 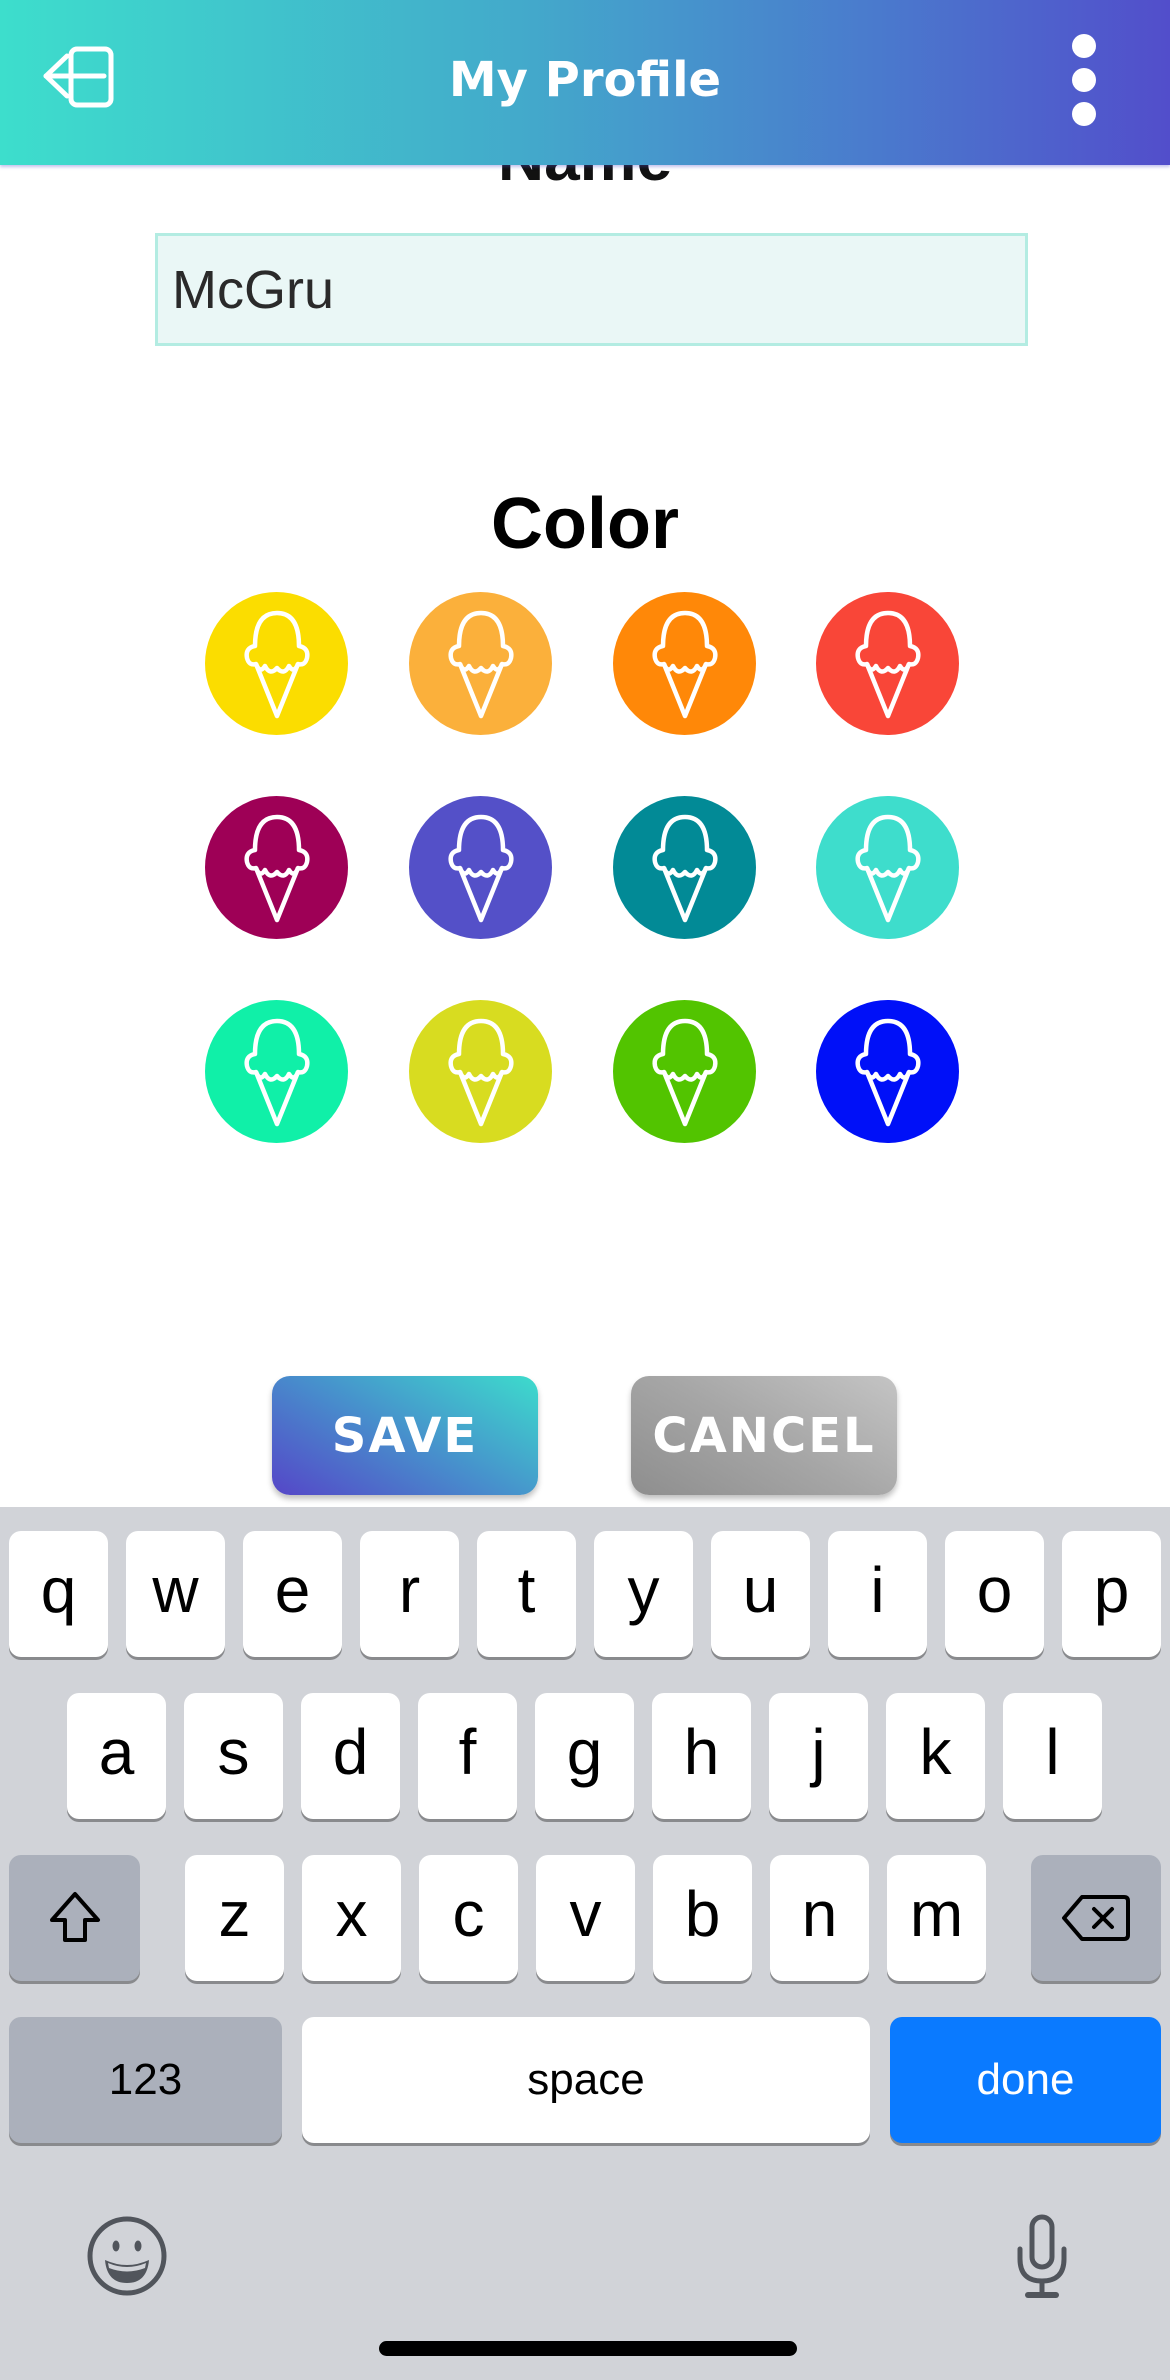 I want to click on key-u: u, so click(x=760, y=1594).